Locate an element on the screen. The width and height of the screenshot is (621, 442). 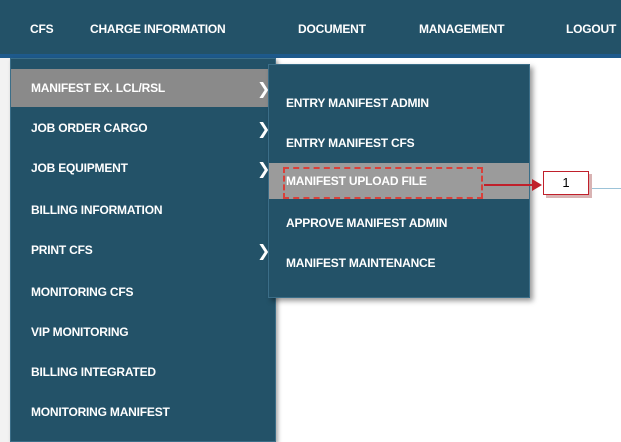
menu-item-label: VIP MONITORING is located at coordinates (80, 332).